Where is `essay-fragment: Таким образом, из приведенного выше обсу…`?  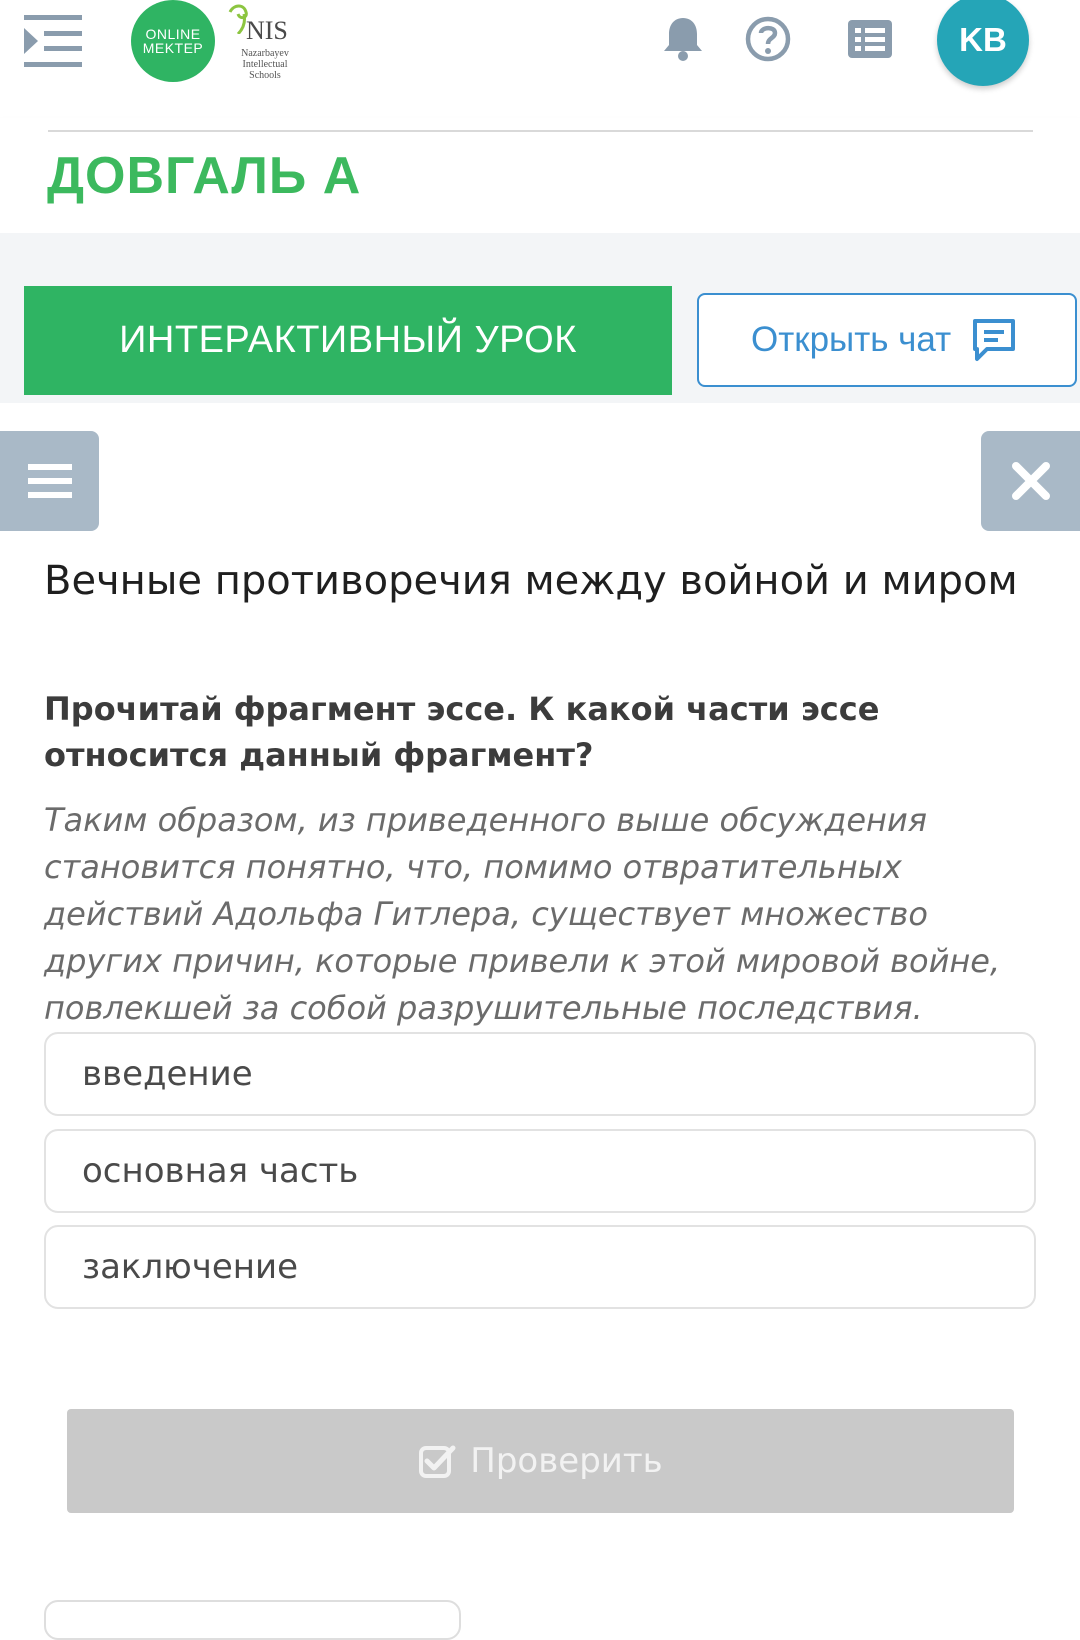
essay-fragment: Таким образом, из приведенного выше обсу… is located at coordinates (522, 914).